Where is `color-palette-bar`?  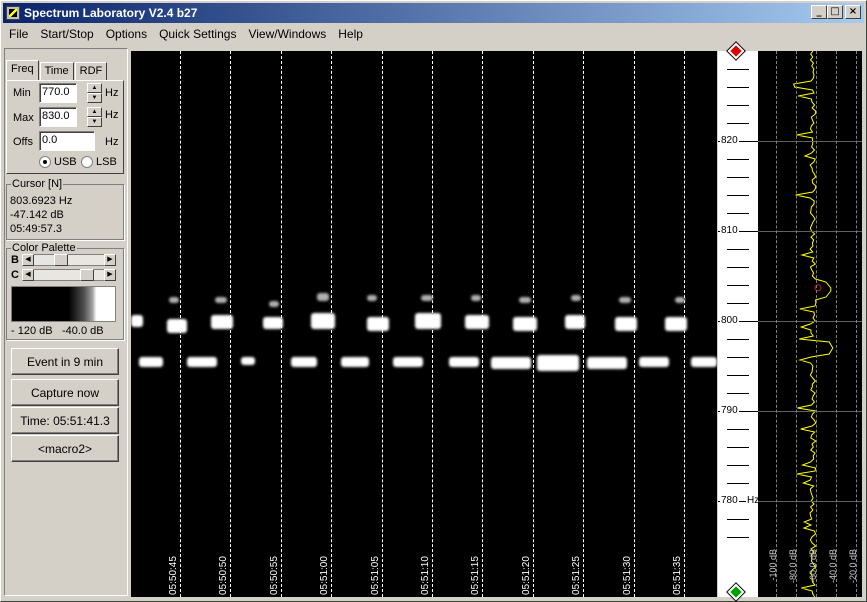 color-palette-bar is located at coordinates (63, 304).